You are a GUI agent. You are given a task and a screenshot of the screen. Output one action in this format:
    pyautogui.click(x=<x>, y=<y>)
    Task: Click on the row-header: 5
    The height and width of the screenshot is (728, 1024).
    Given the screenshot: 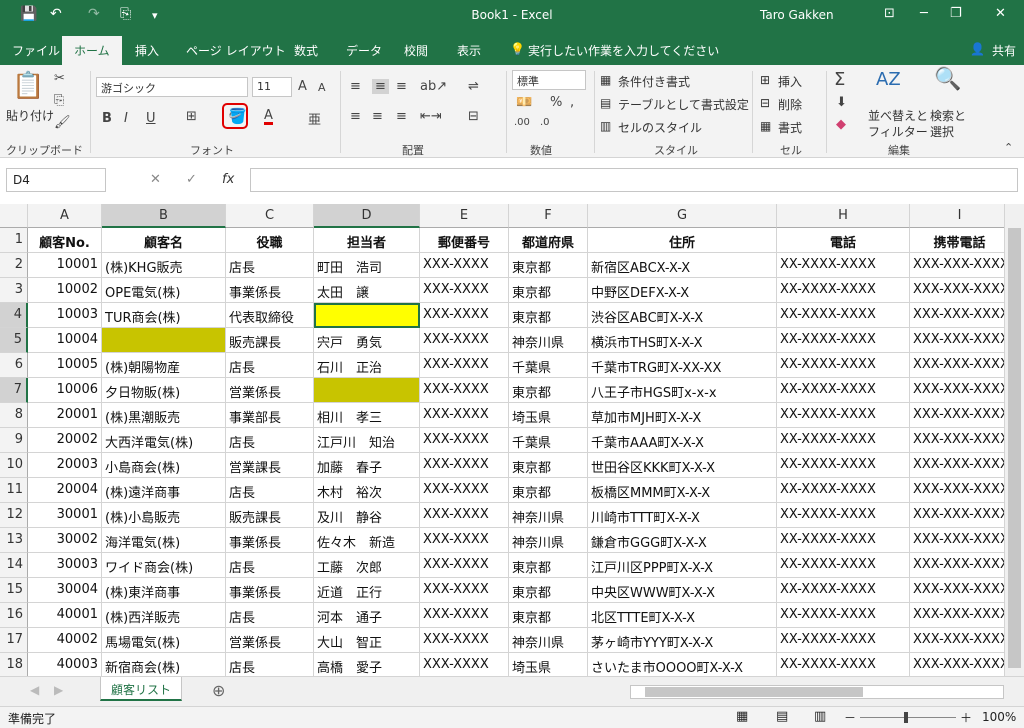 What is the action you would take?
    pyautogui.click(x=14, y=340)
    